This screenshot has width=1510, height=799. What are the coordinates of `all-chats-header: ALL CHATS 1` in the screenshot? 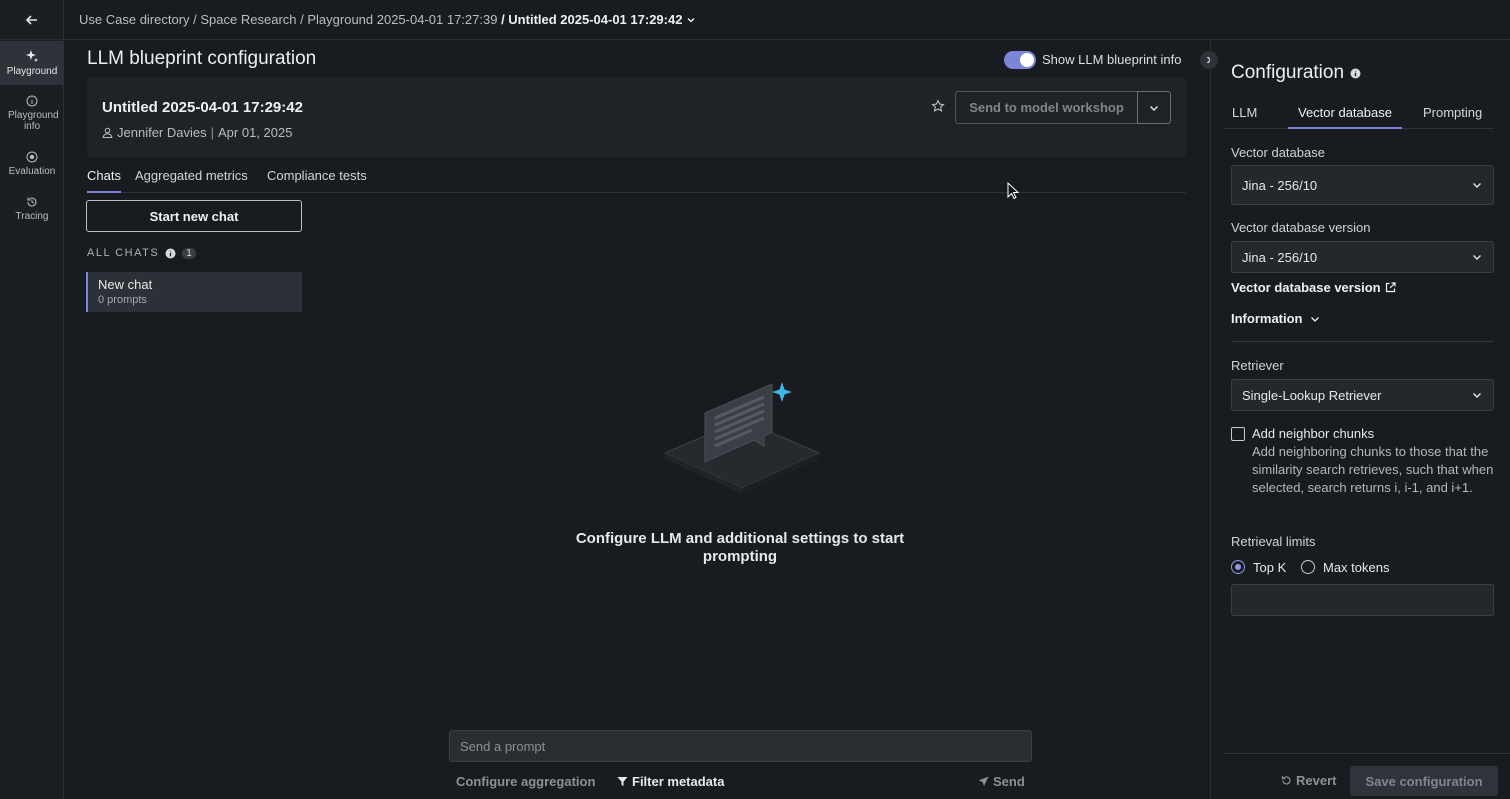 It's located at (141, 253).